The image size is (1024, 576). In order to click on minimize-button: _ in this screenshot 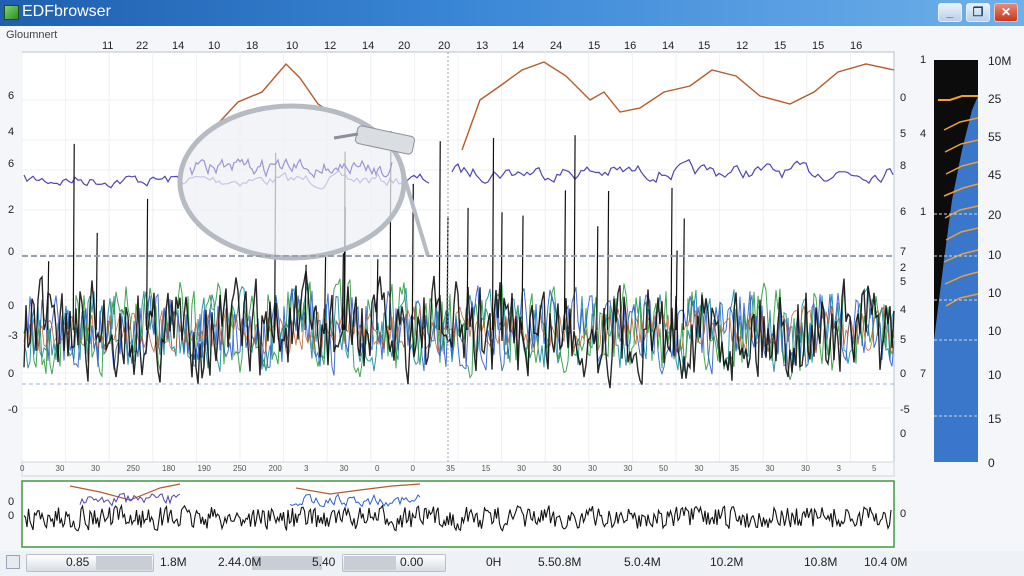, I will do `click(950, 12)`.